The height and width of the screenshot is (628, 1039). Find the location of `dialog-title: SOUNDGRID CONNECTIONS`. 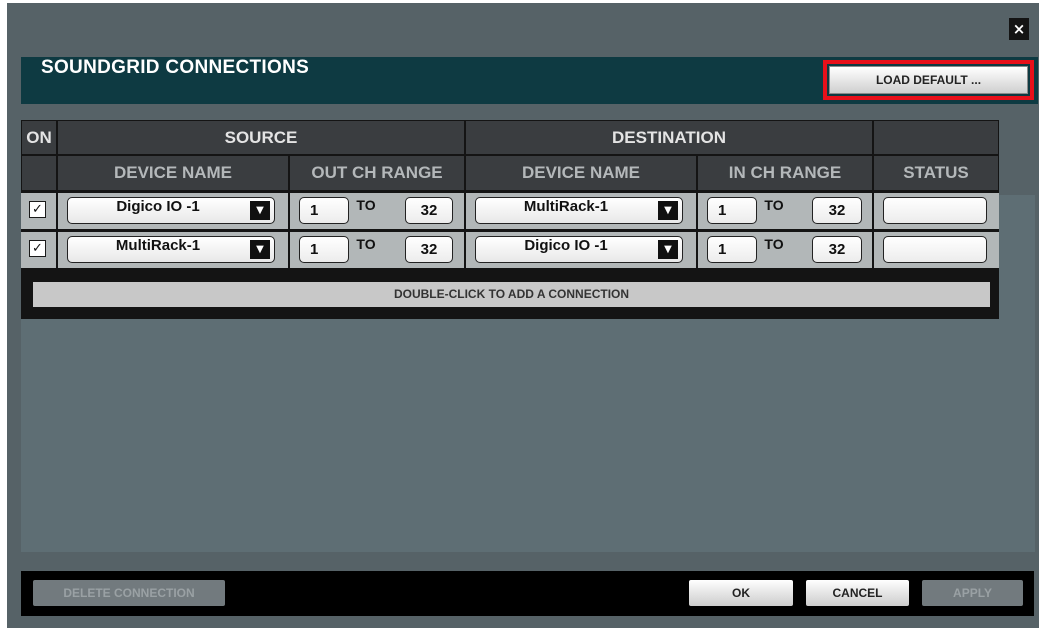

dialog-title: SOUNDGRID CONNECTIONS is located at coordinates (175, 67).